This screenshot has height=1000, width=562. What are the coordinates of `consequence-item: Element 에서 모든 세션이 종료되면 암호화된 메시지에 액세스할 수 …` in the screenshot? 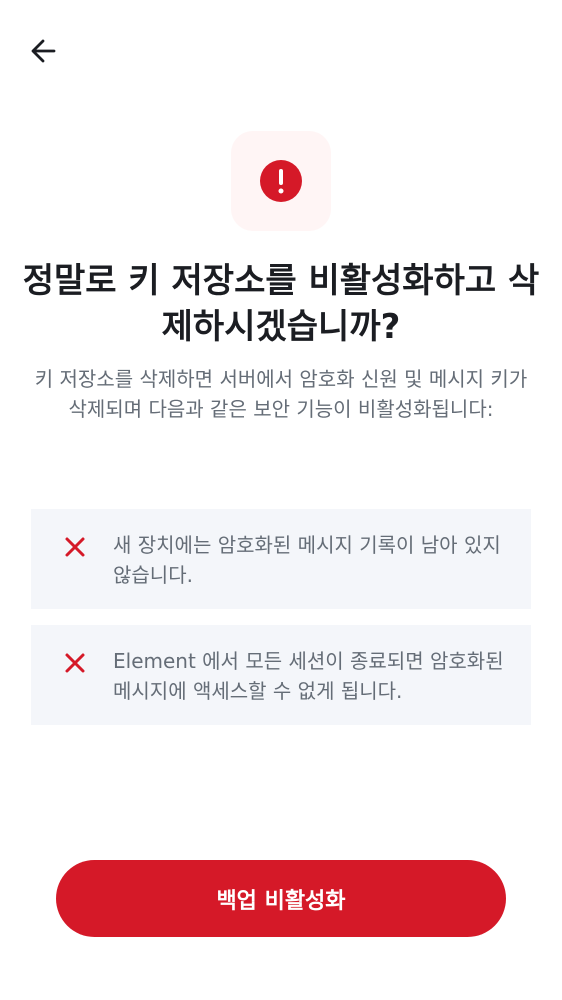 It's located at (281, 675).